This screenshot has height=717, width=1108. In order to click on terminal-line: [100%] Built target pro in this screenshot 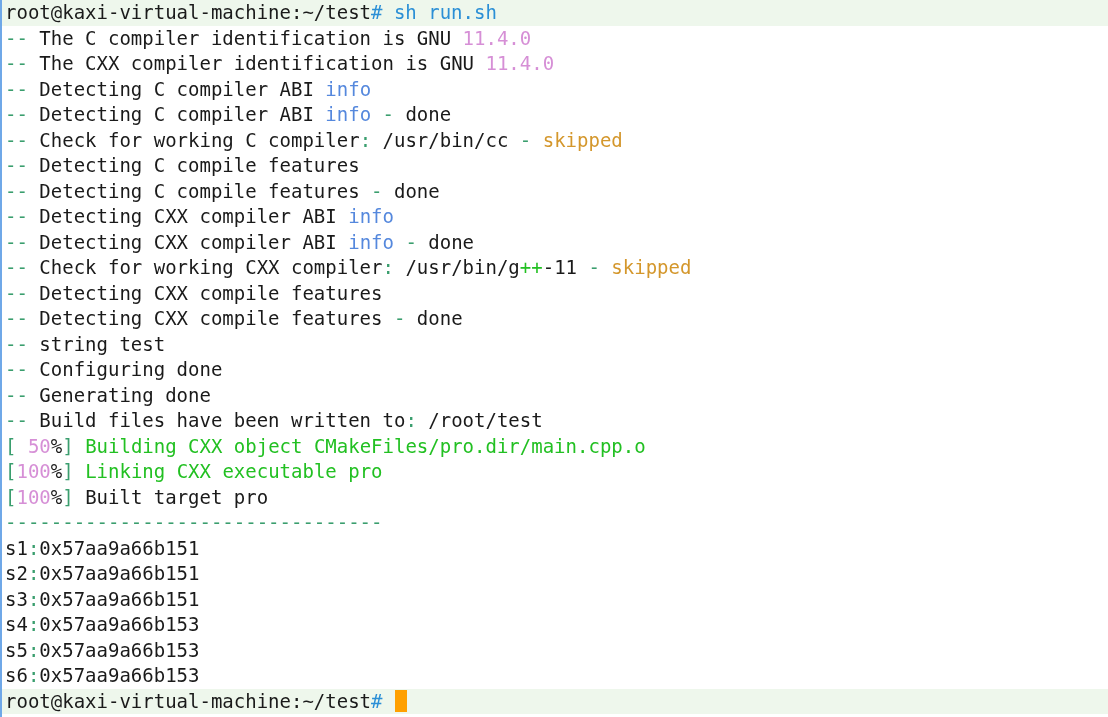, I will do `click(137, 497)`.